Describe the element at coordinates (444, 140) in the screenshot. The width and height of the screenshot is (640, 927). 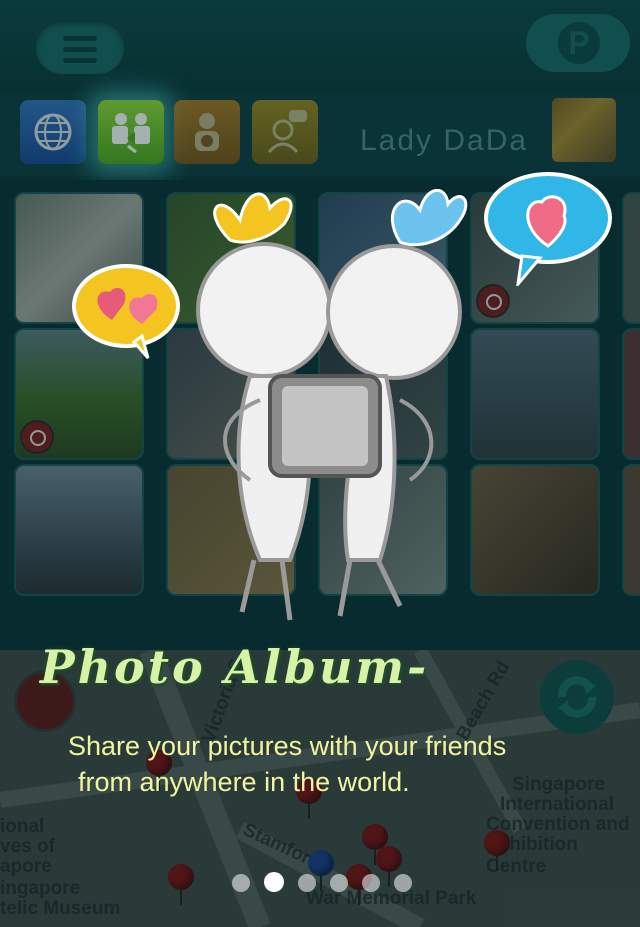
I see `user-name: Lady DaDa` at that location.